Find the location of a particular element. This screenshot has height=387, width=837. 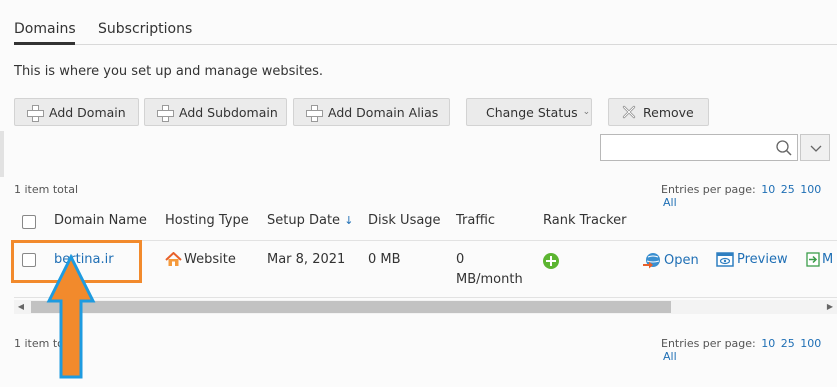

disk-usage-cell: 0 MB is located at coordinates (384, 259).